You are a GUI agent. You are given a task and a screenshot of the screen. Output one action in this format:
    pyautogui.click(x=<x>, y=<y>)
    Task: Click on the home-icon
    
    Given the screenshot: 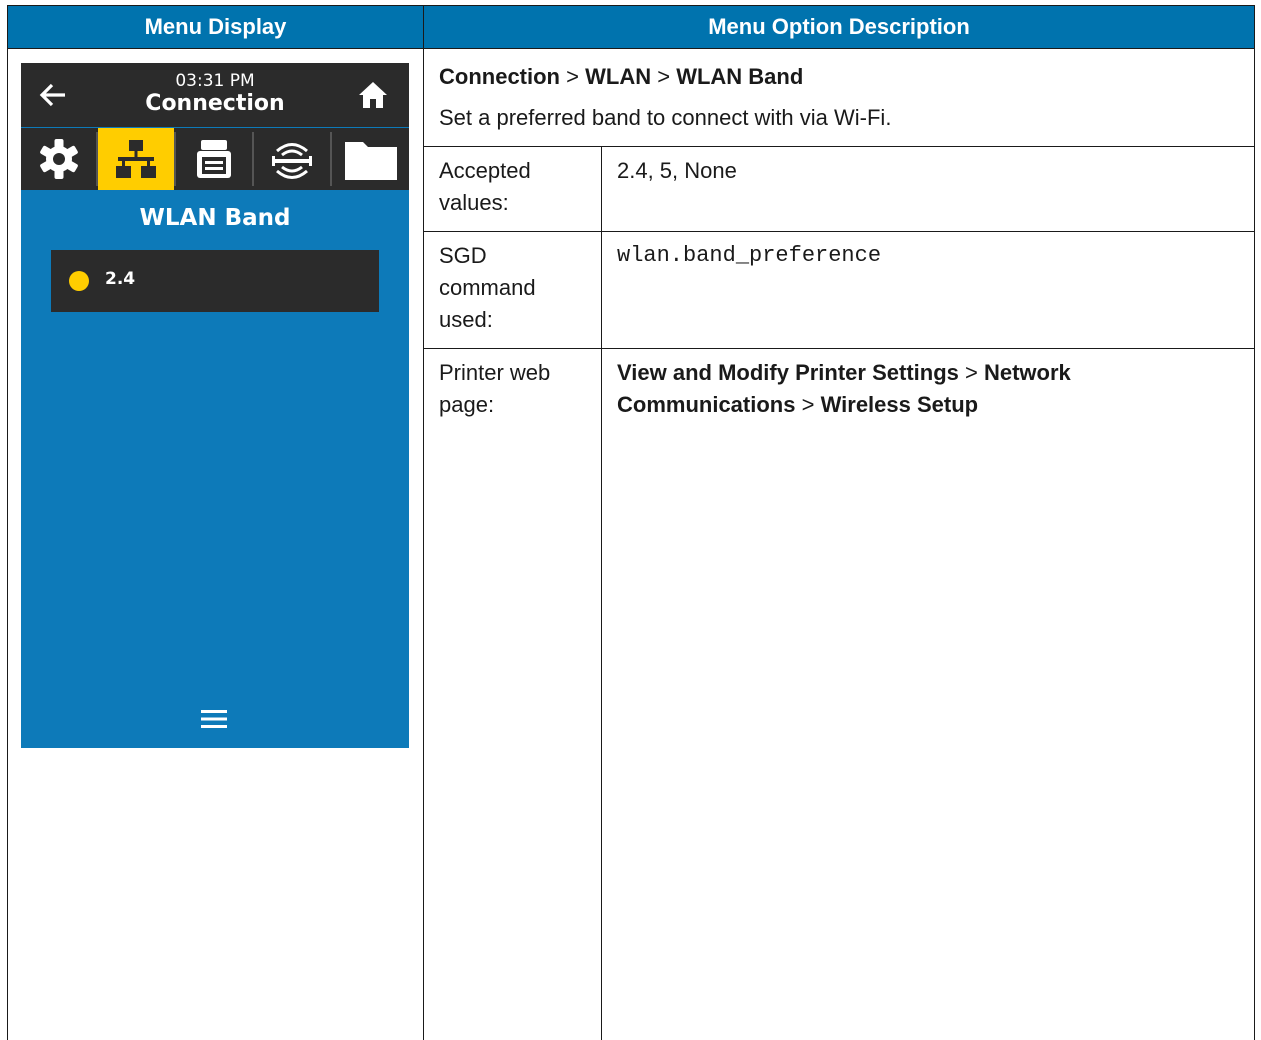 What is the action you would take?
    pyautogui.click(x=373, y=95)
    